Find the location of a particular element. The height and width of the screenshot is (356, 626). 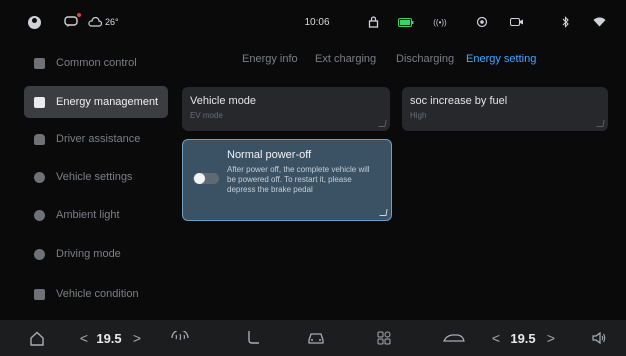

right-temp-value: 19.5 is located at coordinates (523, 338).